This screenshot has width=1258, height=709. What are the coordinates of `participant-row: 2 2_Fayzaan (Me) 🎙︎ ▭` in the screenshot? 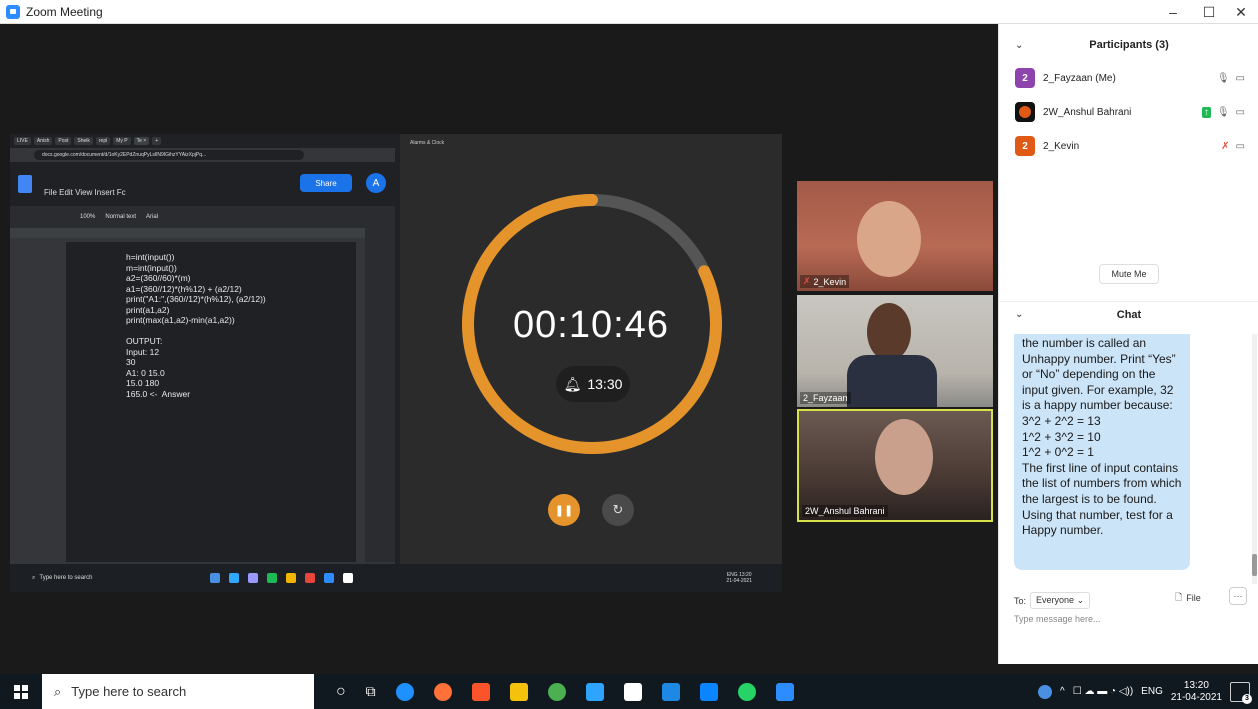 It's located at (1130, 78).